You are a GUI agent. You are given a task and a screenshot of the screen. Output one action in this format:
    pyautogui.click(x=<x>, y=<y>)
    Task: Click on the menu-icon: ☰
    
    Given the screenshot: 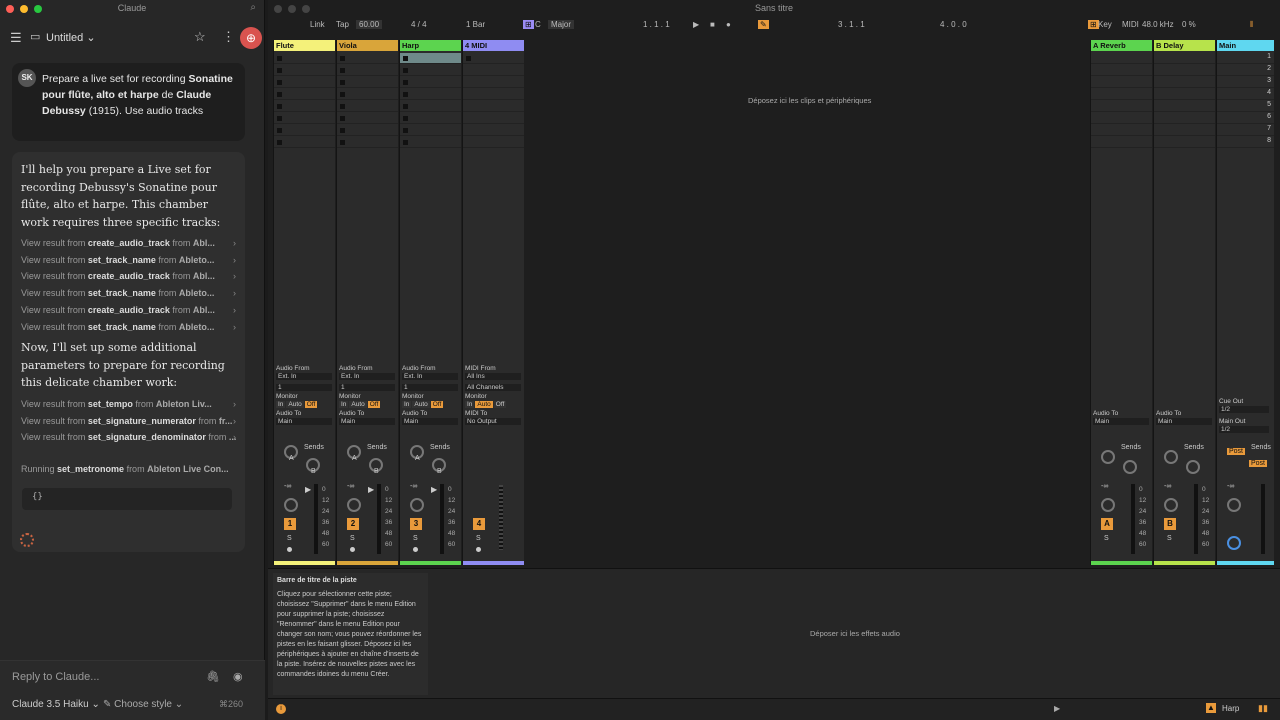 What is the action you would take?
    pyautogui.click(x=16, y=38)
    